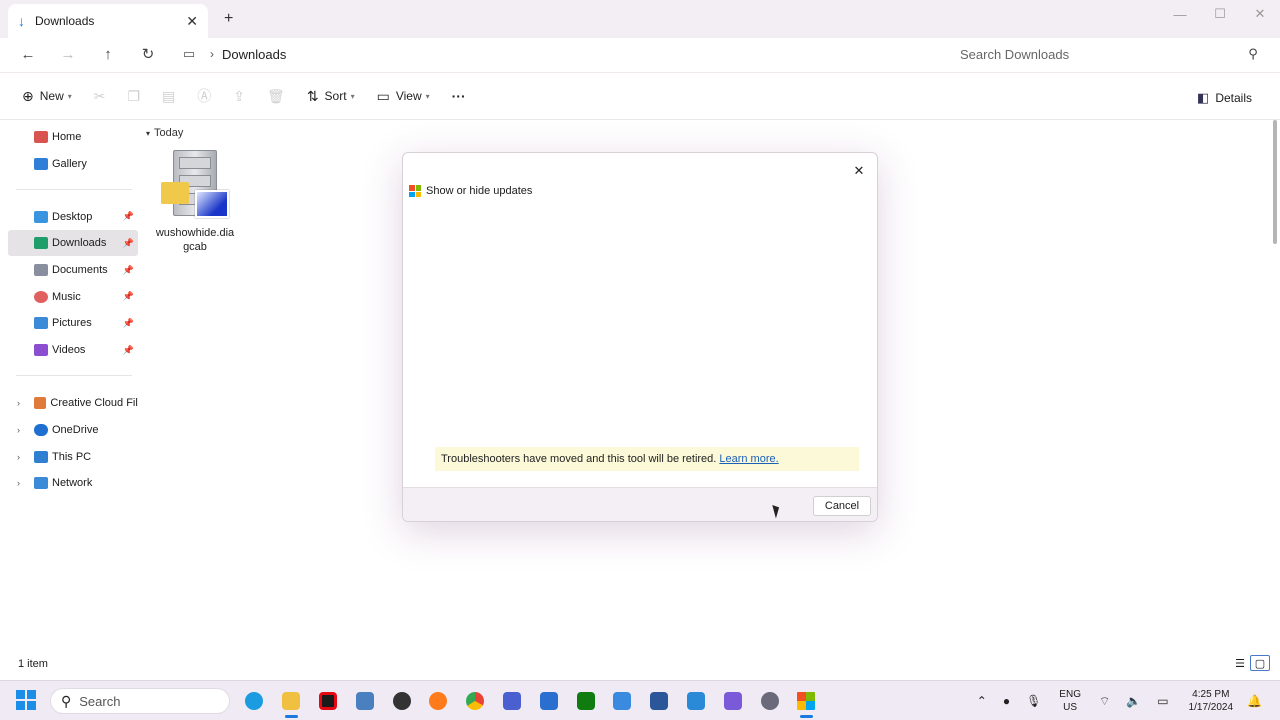 The height and width of the screenshot is (720, 1280). Describe the element at coordinates (982, 701) in the screenshot. I see `chevron-up-icon: ⌃` at that location.